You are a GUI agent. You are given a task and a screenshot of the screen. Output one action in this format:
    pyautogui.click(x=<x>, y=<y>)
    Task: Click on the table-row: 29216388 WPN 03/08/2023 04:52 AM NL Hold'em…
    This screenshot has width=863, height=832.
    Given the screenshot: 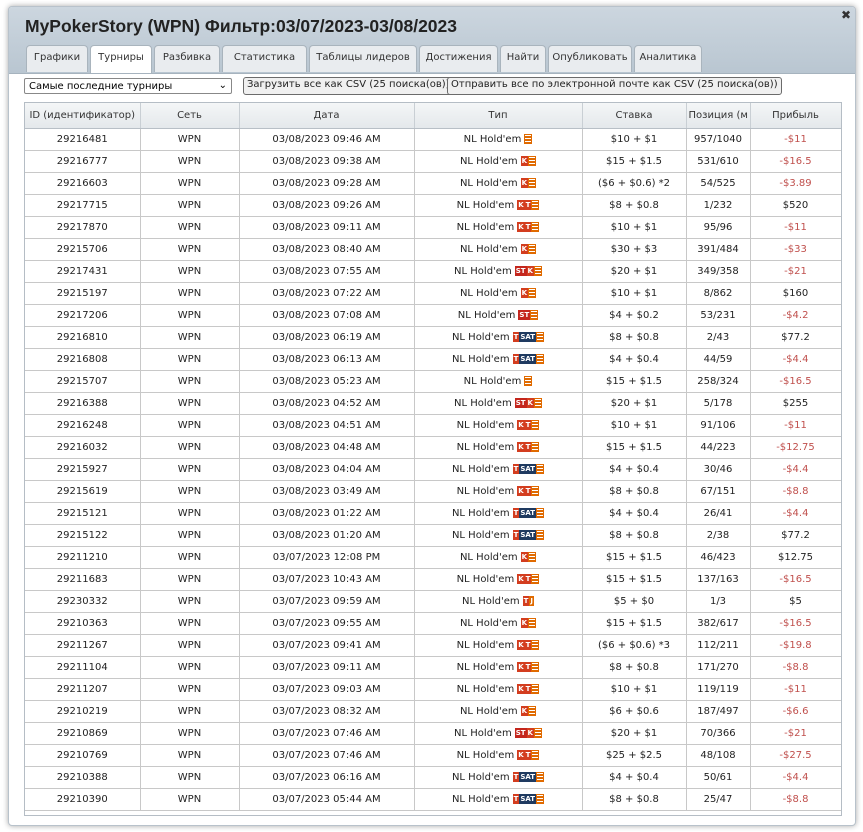 What is the action you would take?
    pyautogui.click(x=433, y=403)
    